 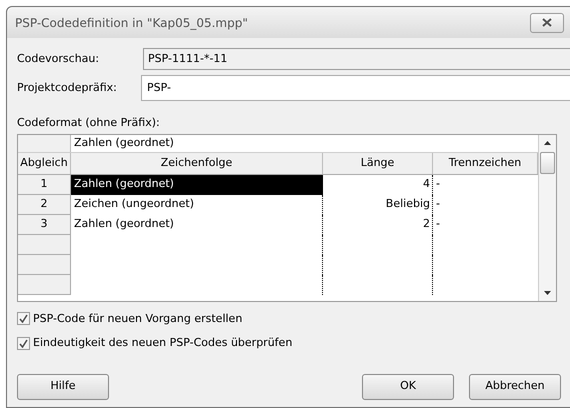 What do you see at coordinates (67, 88) in the screenshot?
I see `field-label: Projektcodepräfix:` at bounding box center [67, 88].